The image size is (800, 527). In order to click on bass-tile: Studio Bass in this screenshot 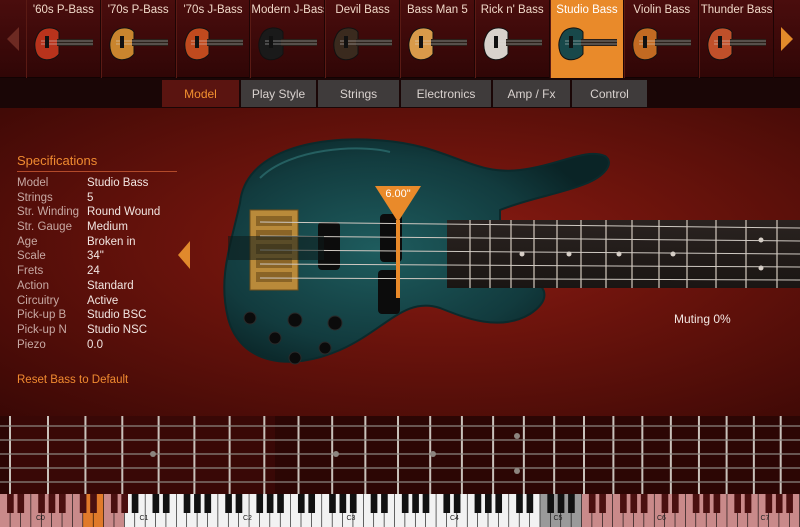, I will do `click(587, 39)`.